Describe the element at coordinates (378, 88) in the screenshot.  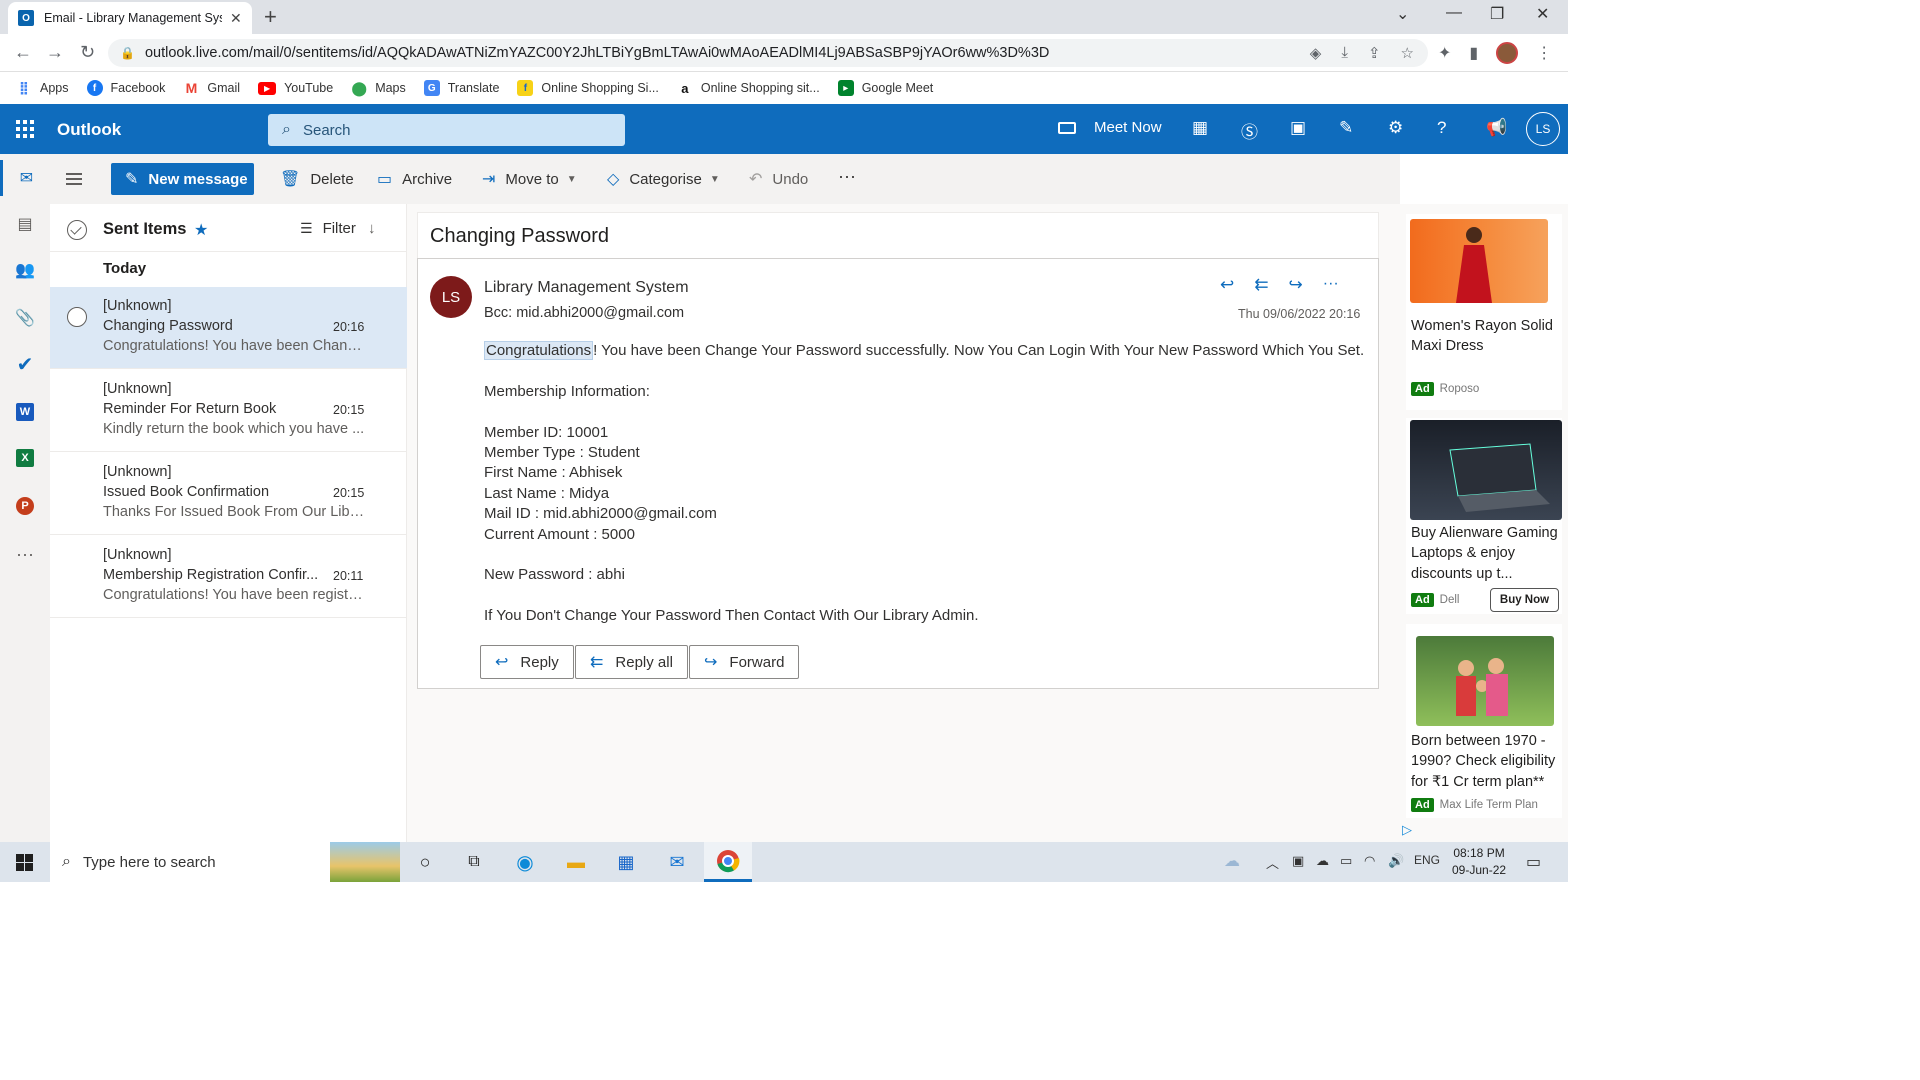
I see `bookmark-maps: ⬤ Maps` at that location.